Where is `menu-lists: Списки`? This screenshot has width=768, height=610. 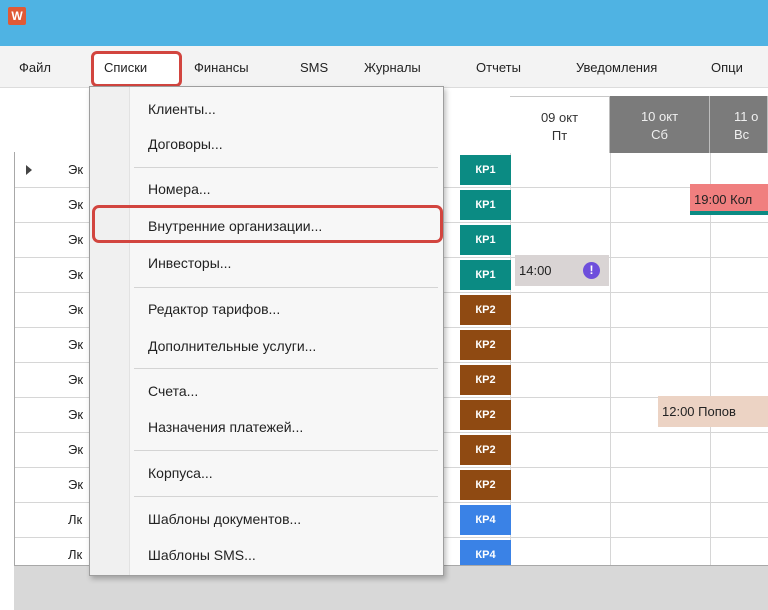 menu-lists: Списки is located at coordinates (125, 67).